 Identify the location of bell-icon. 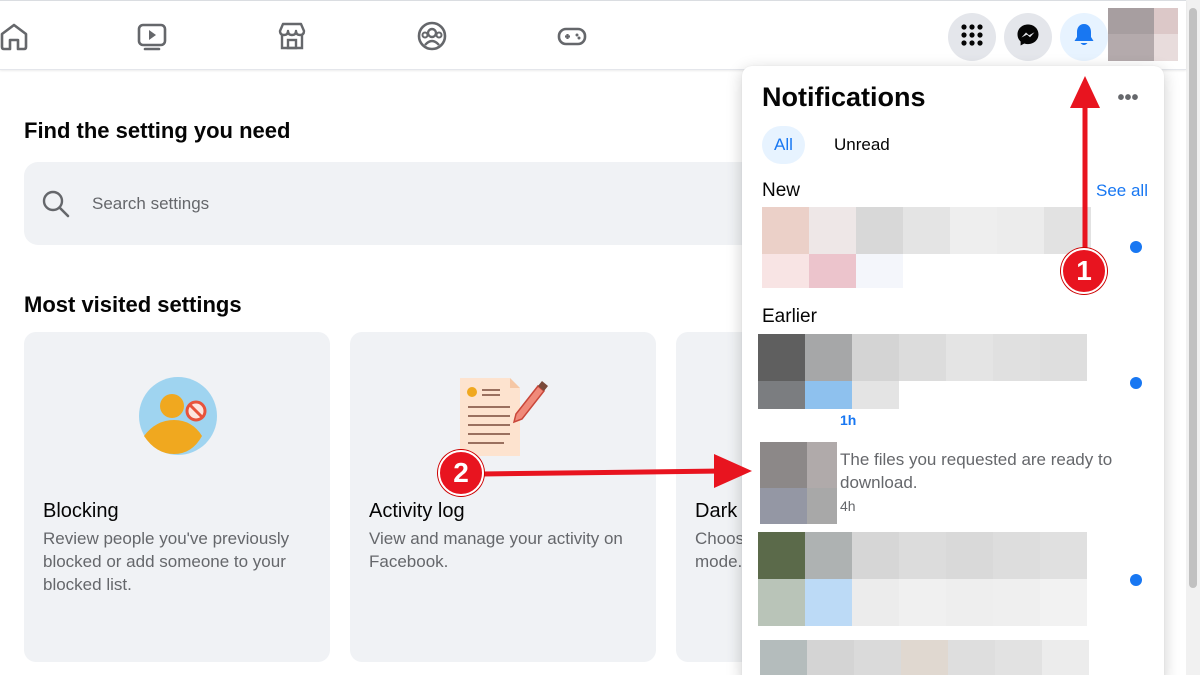
(1084, 37).